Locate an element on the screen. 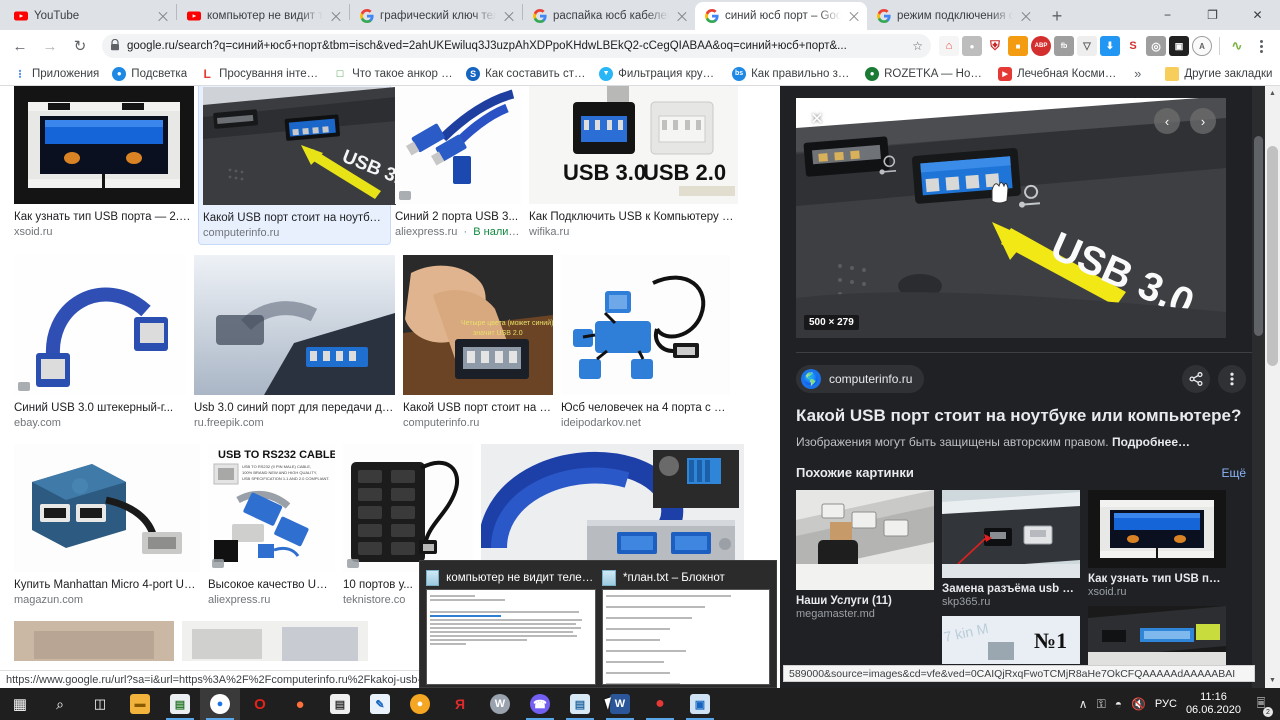 This screenshot has height=720, width=1280. share-icon is located at coordinates (1196, 379).